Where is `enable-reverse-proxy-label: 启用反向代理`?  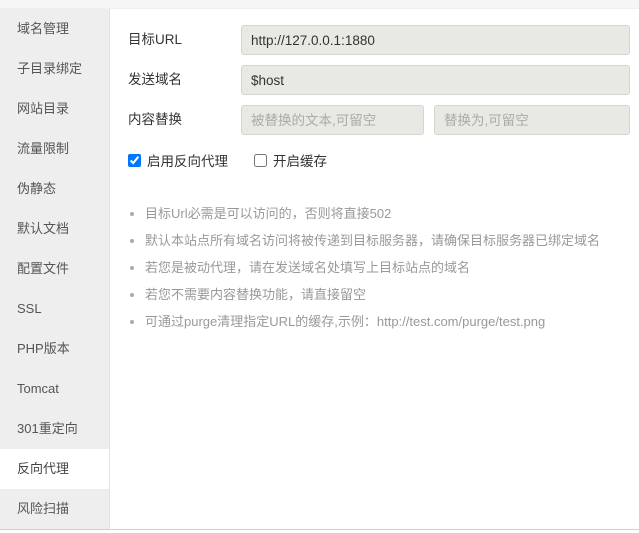
enable-reverse-proxy-label: 启用反向代理 is located at coordinates (187, 161).